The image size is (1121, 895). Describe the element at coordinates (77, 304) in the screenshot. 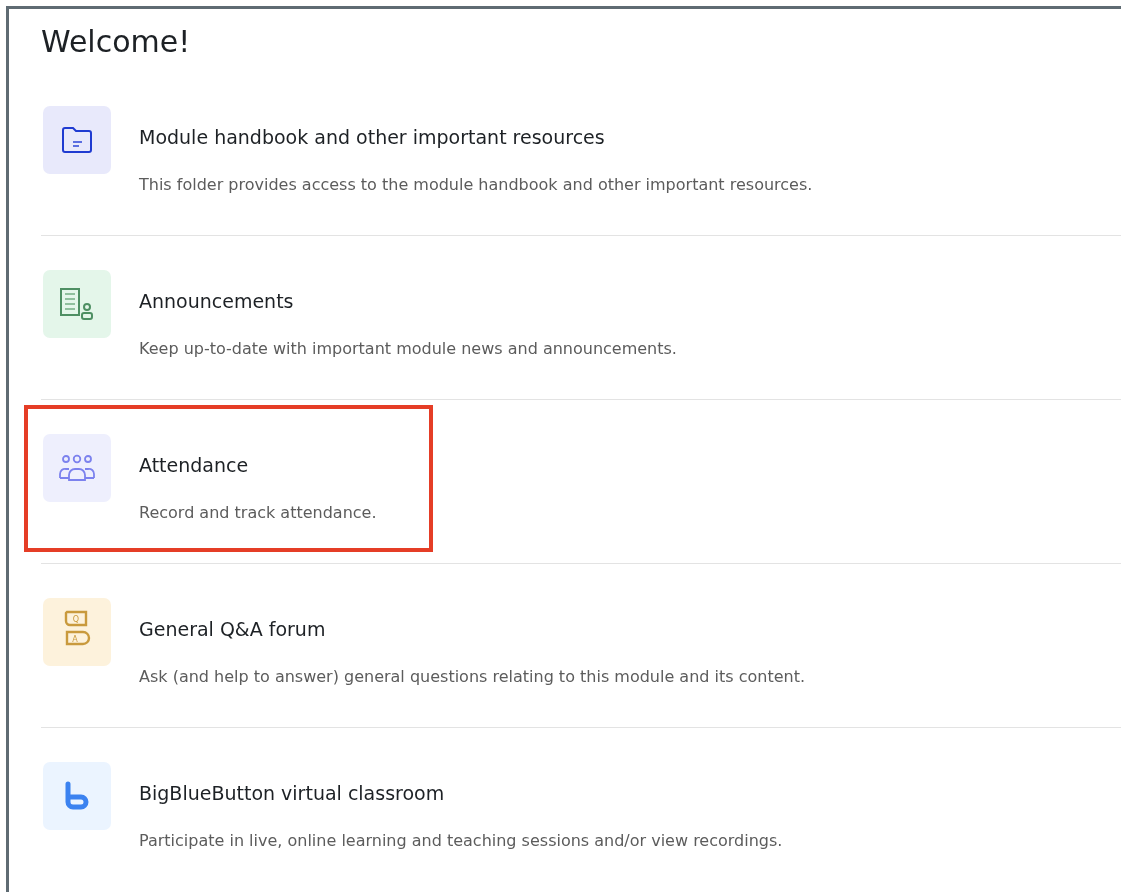

I see `document-person-icon` at that location.